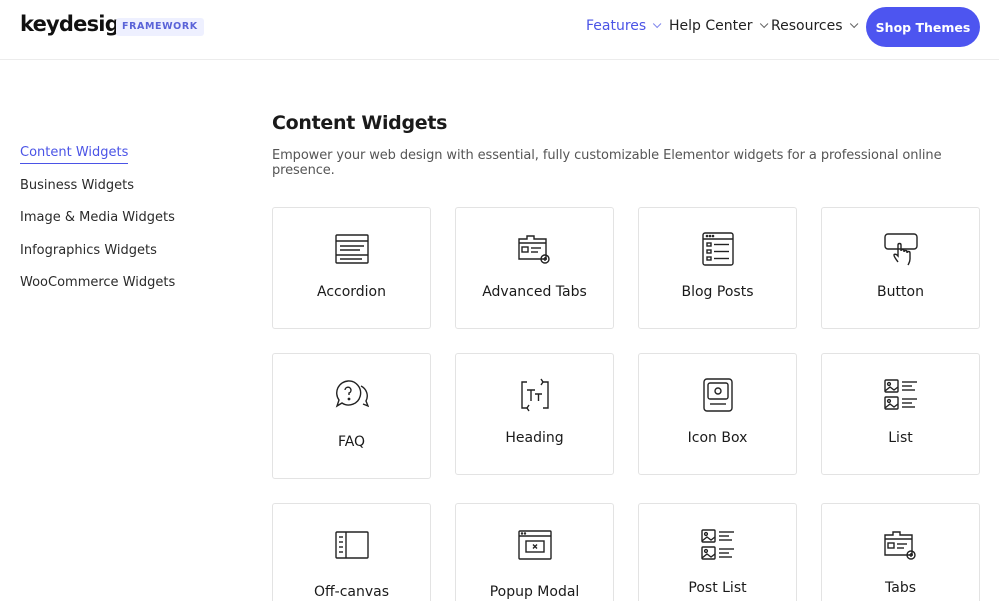  Describe the element at coordinates (98, 282) in the screenshot. I see `sidebar-item-label: WooCommerce Widgets` at that location.